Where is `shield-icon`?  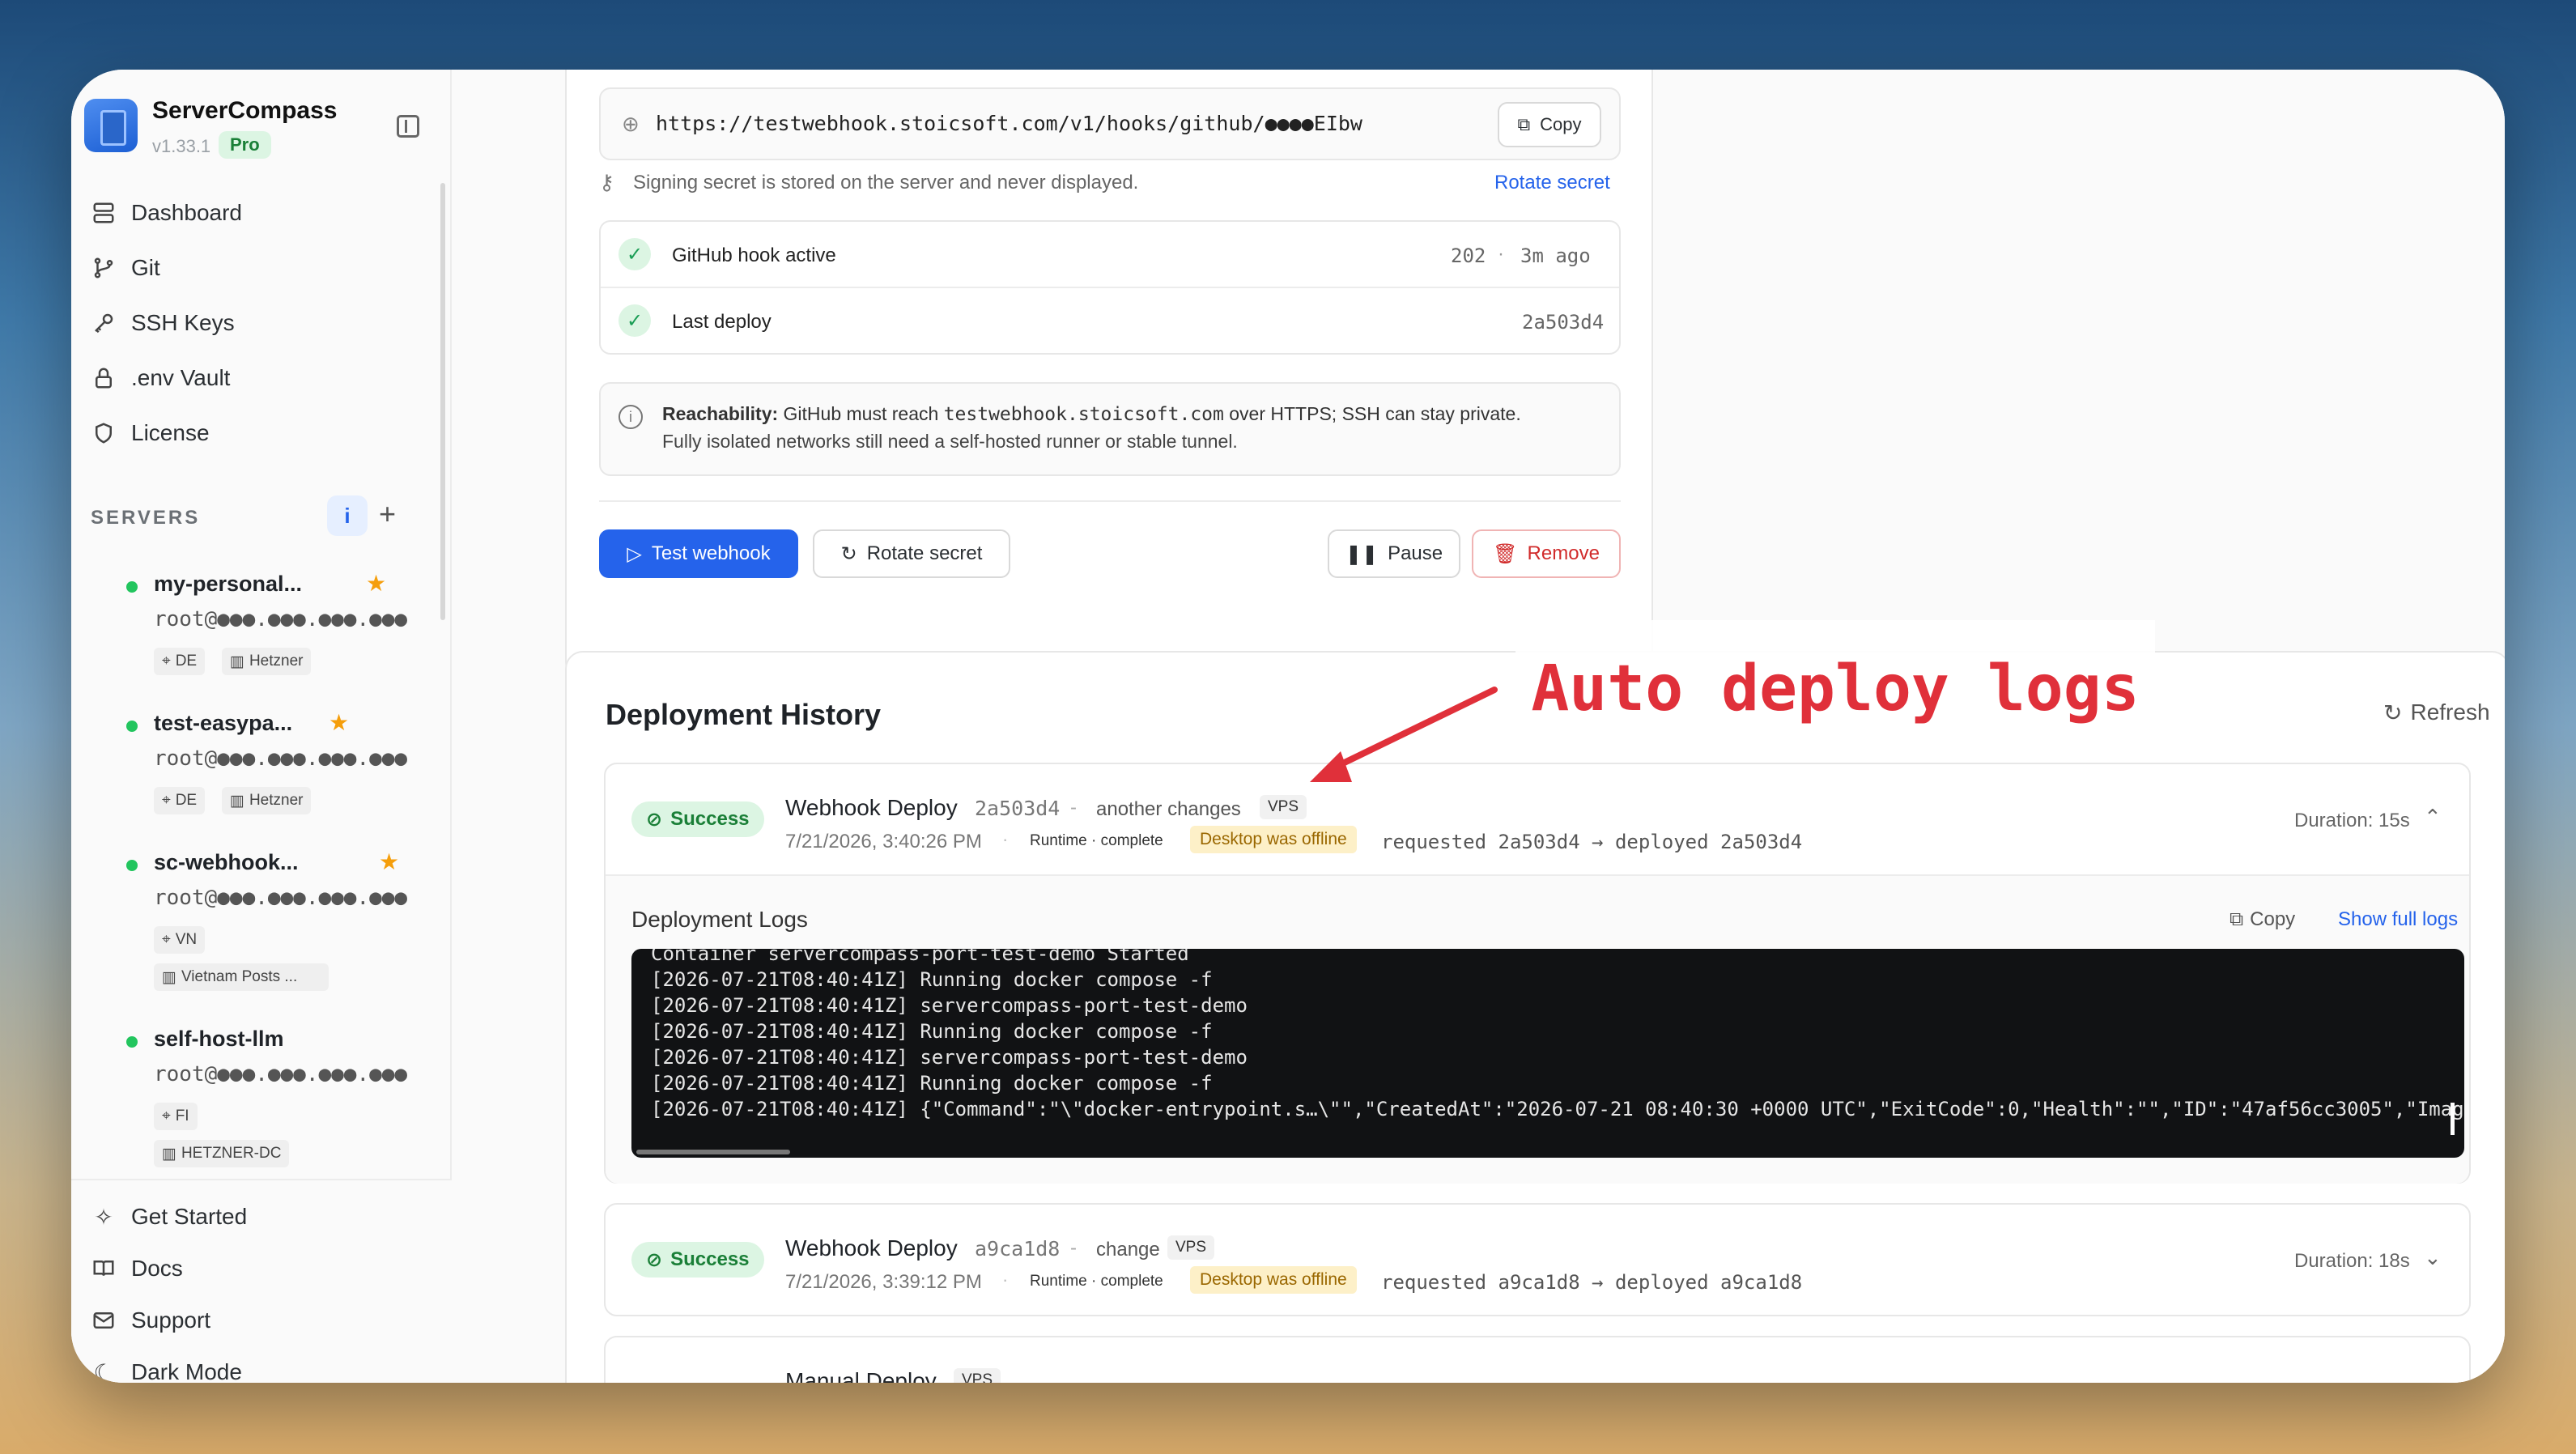 shield-icon is located at coordinates (104, 433).